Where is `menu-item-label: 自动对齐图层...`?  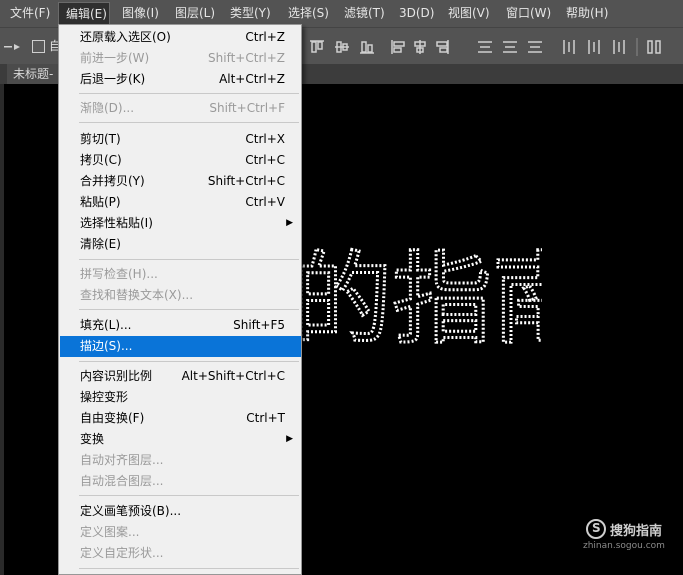 menu-item-label: 自动对齐图层... is located at coordinates (122, 460).